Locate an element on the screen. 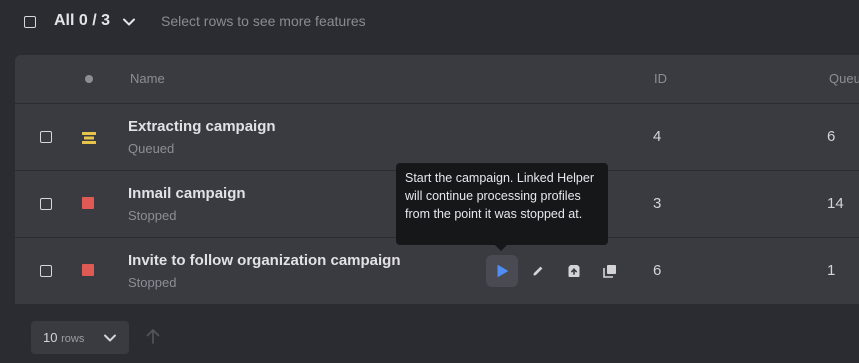  selection-hint: Select rows to see more features is located at coordinates (263, 21).